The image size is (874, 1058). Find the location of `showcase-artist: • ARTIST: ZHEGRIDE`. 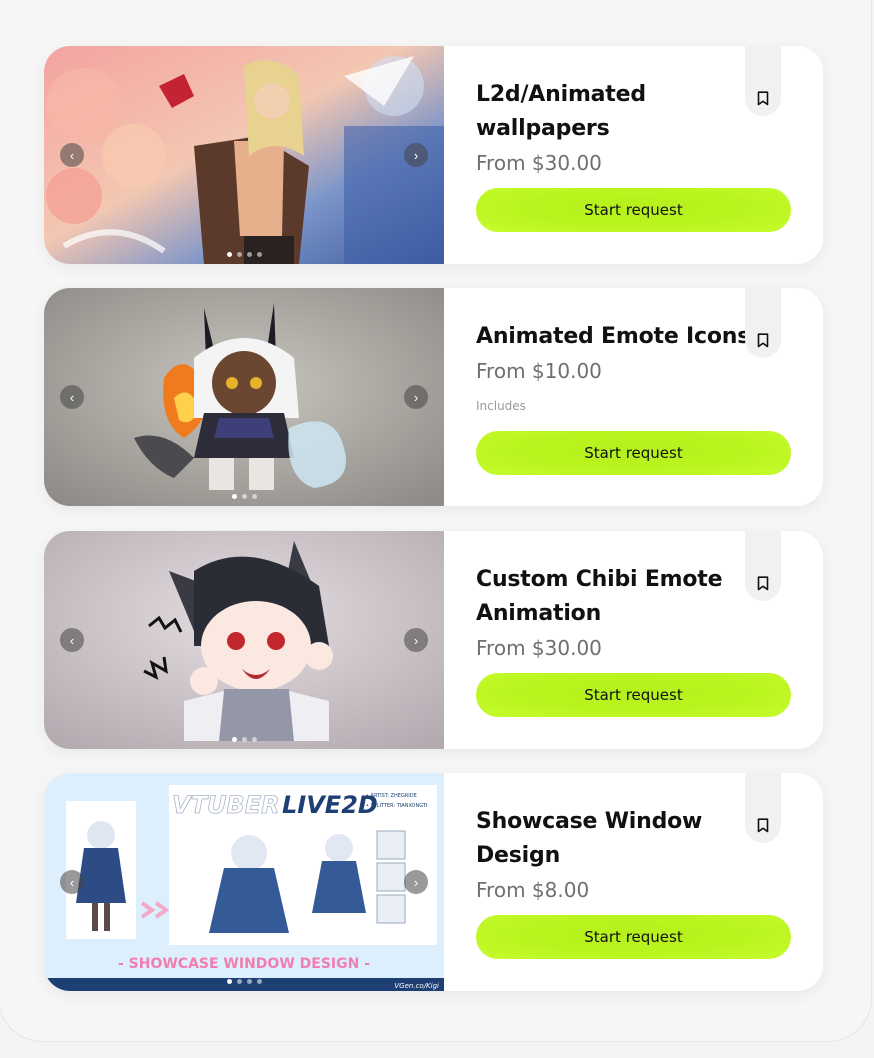

showcase-artist: • ARTIST: ZHEGRIDE is located at coordinates (391, 796).